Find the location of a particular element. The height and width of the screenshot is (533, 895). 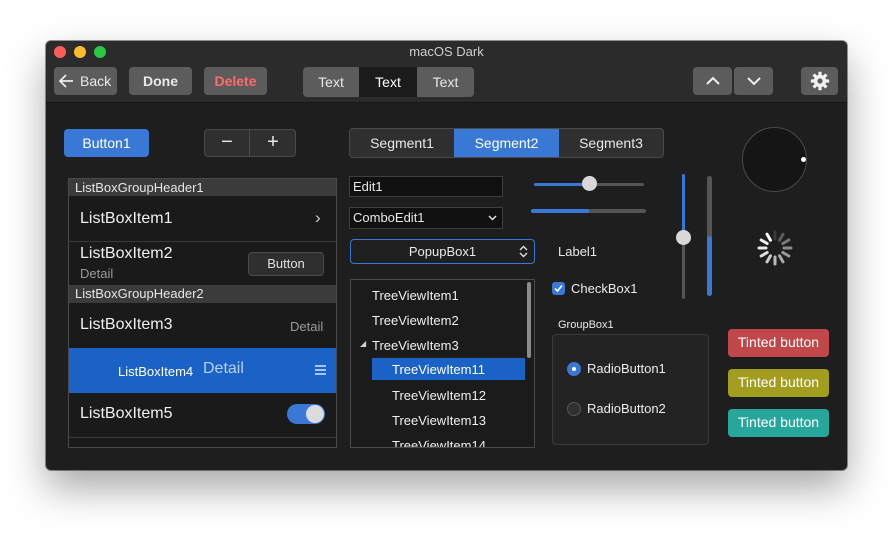

back-button: Back is located at coordinates (85, 81).